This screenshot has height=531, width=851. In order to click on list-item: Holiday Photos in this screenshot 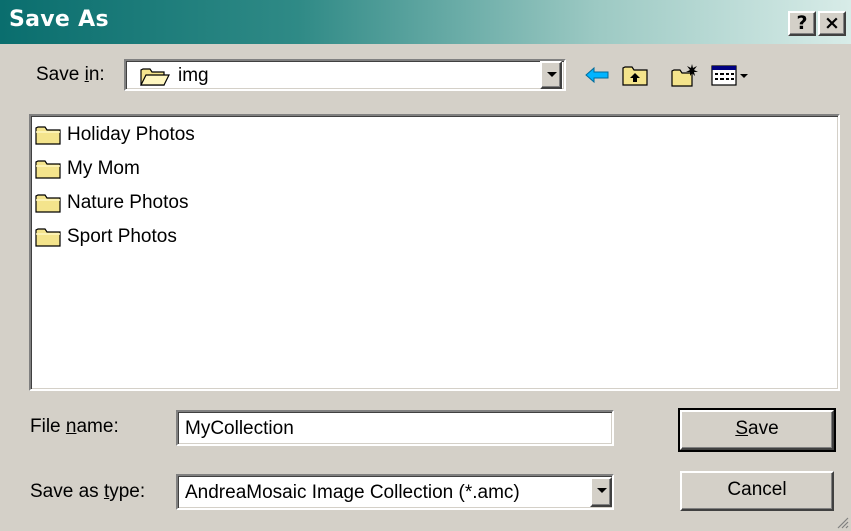, I will do `click(115, 135)`.